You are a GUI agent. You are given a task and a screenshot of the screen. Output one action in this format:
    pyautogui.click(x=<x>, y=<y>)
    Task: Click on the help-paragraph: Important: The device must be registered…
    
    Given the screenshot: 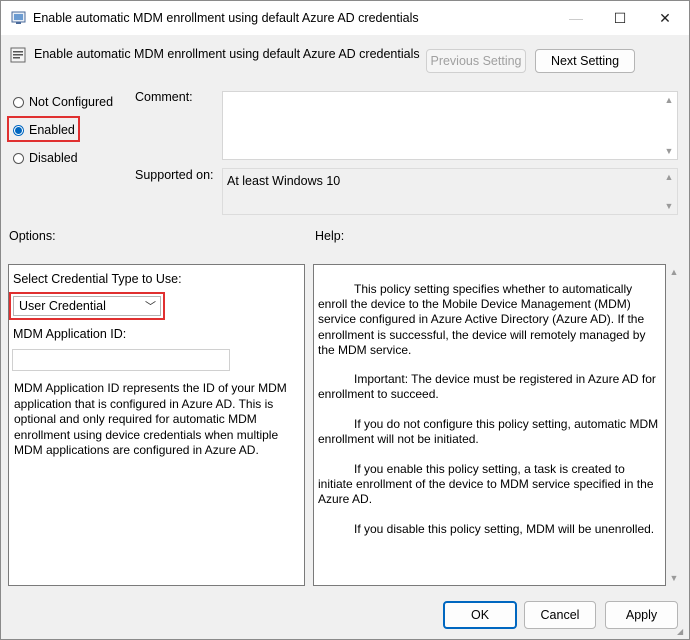 What is the action you would take?
    pyautogui.click(x=487, y=387)
    